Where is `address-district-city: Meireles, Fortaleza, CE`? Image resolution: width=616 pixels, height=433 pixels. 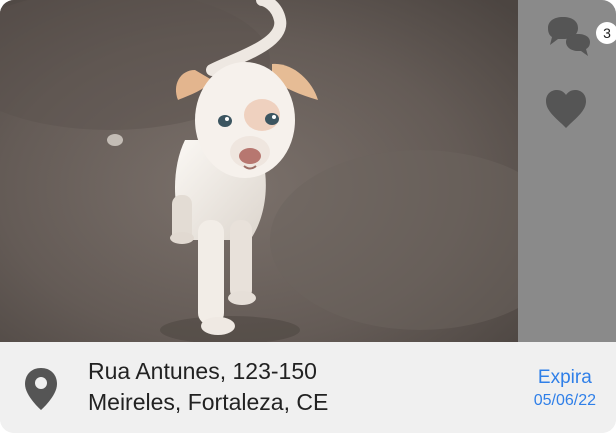 address-district-city: Meireles, Fortaleza, CE is located at coordinates (208, 402).